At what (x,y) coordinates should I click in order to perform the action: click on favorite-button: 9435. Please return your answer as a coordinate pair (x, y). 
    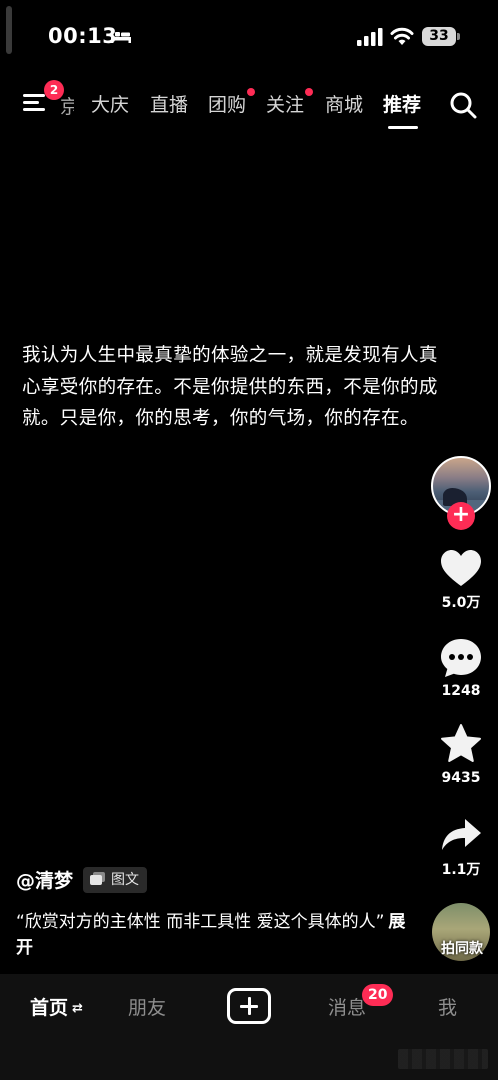
    Looking at the image, I should click on (461, 754).